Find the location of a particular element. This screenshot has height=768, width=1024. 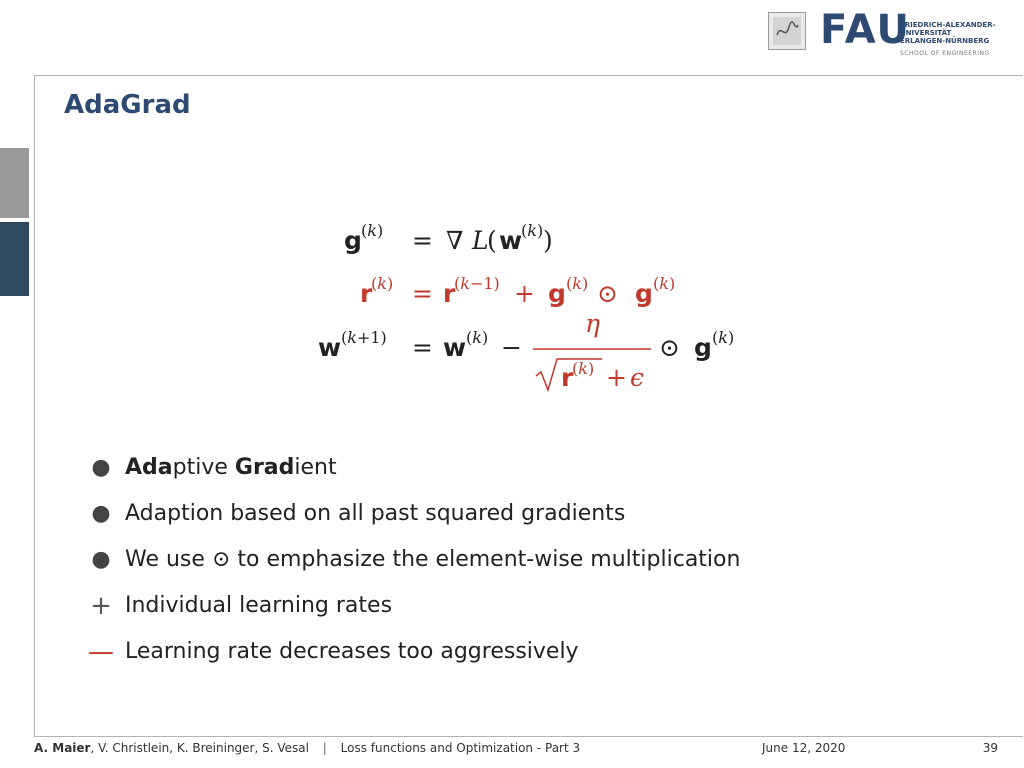

accumulator-equation: r (k) = r (k−1) + g (k) ⊙ g (k) is located at coordinates (517, 291).